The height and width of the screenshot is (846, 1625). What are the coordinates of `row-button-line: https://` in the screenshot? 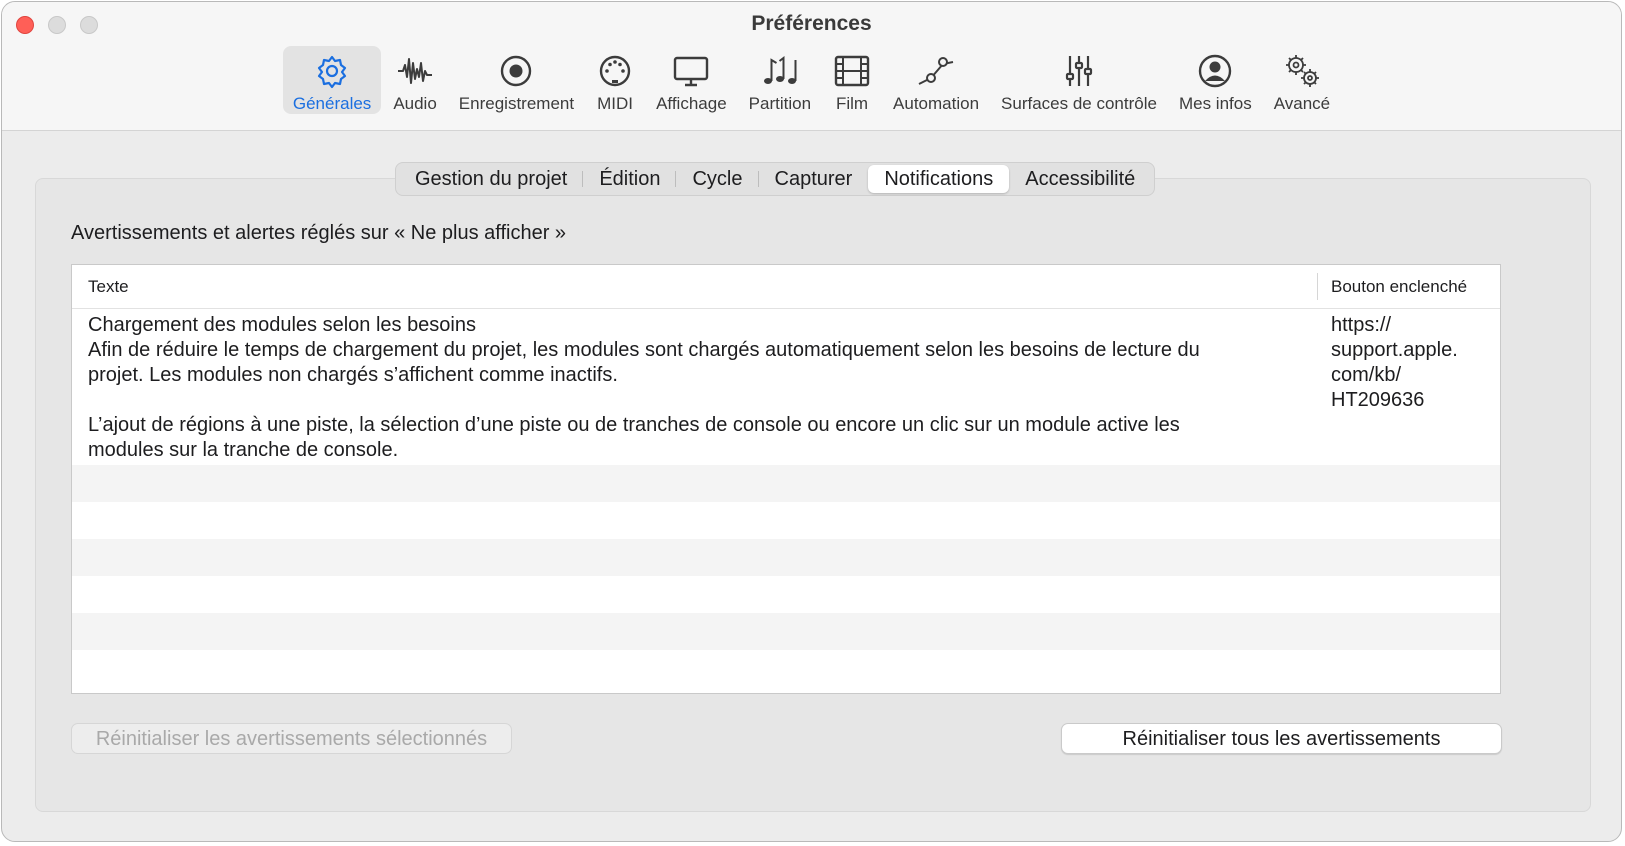 It's located at (1361, 325).